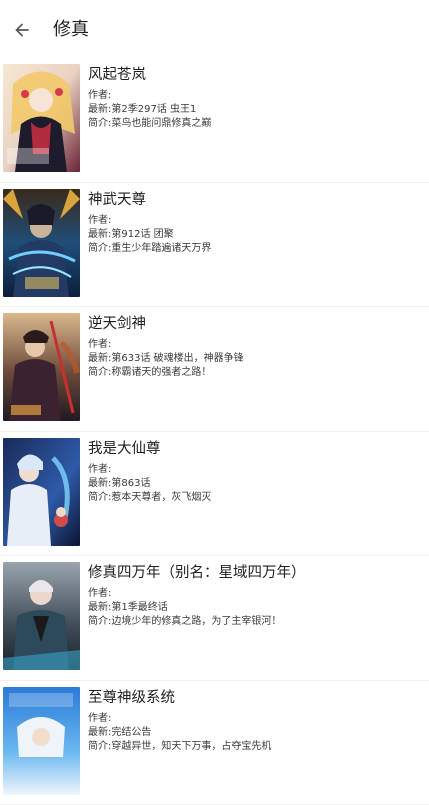  What do you see at coordinates (256, 733) in the screenshot?
I see `comic-latest-chapter: 最新:完结公告` at bounding box center [256, 733].